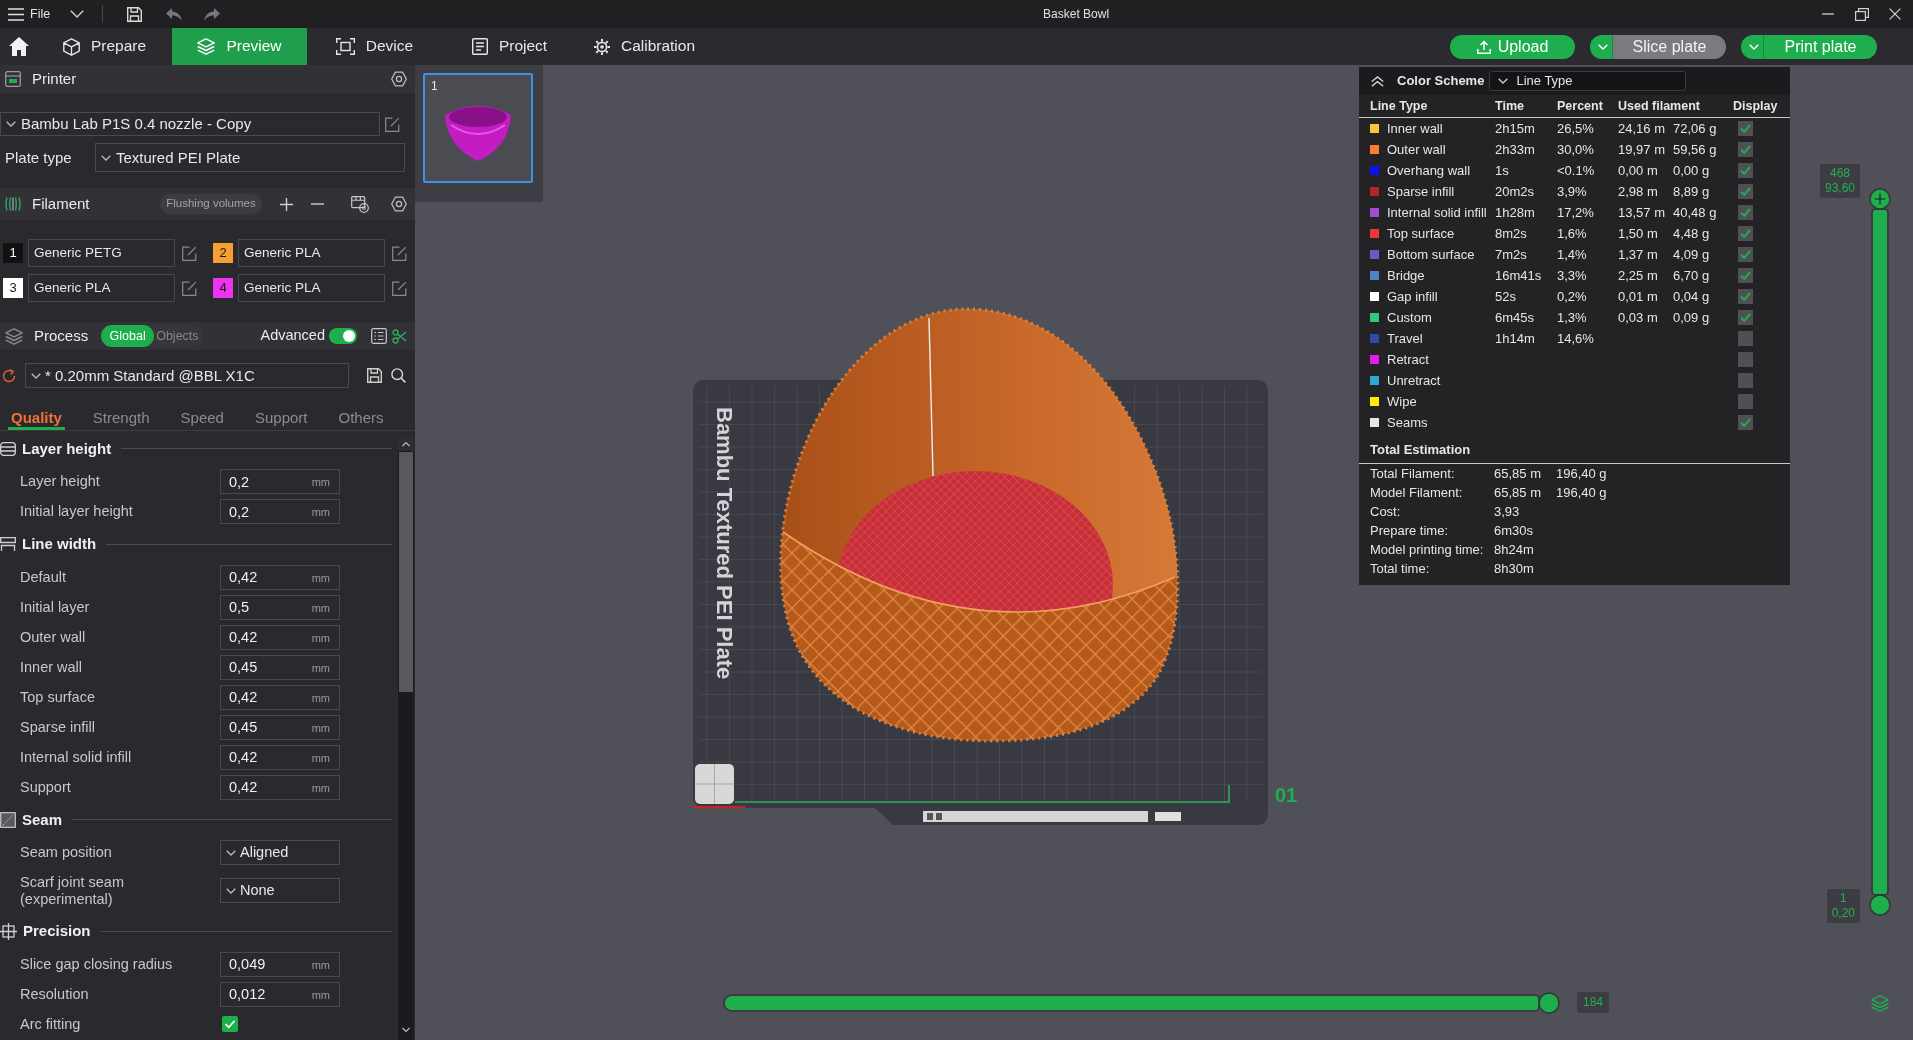 The width and height of the screenshot is (1913, 1040). I want to click on cog-icon, so click(601, 46).